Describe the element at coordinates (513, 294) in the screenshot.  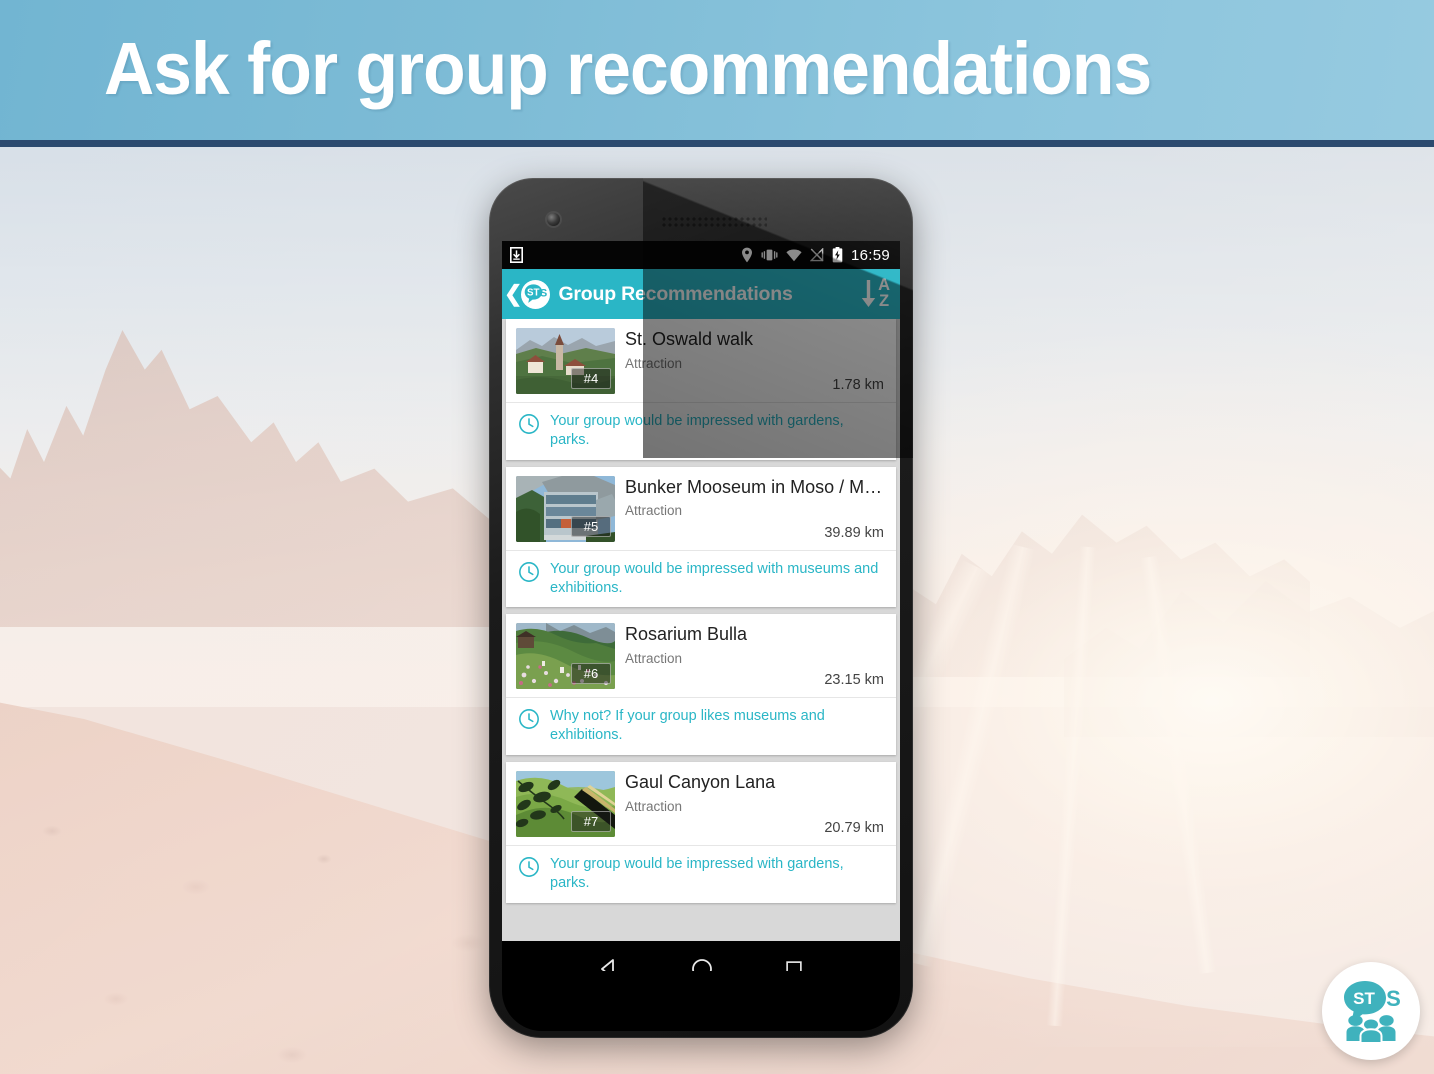
I see `back-button: ❮` at that location.